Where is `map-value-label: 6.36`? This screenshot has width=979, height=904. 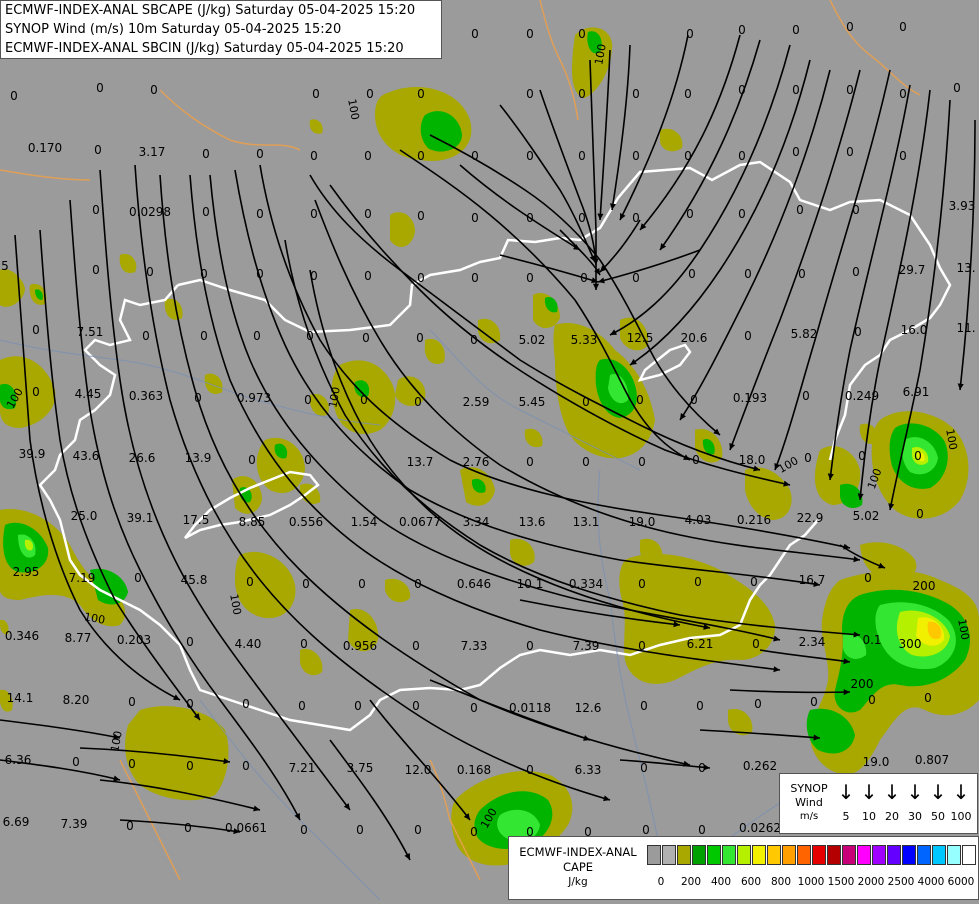 map-value-label: 6.36 is located at coordinates (18, 760).